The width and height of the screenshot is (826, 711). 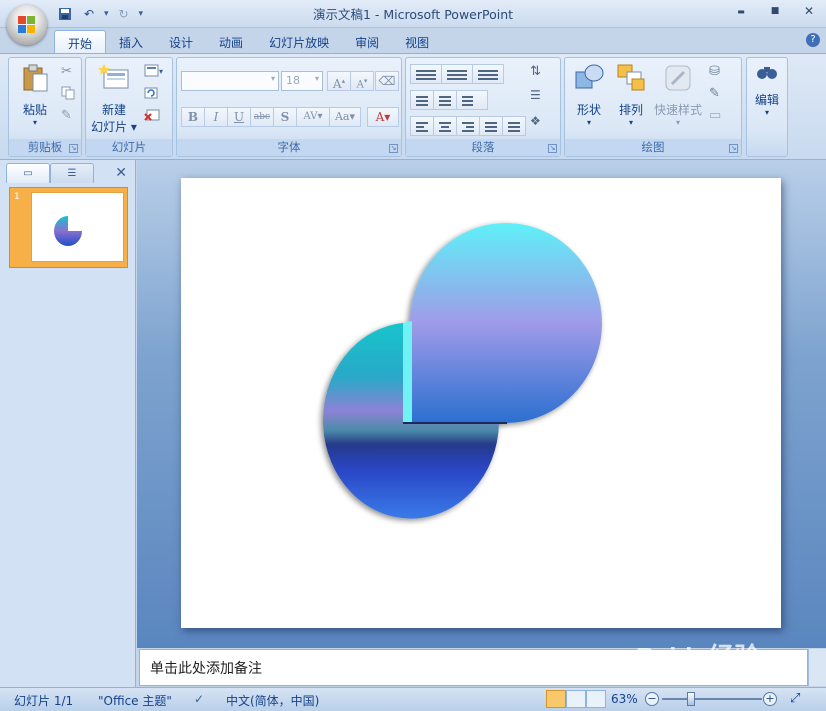 I want to click on paragraph-launcher-icon: ↘, so click(x=552, y=148).